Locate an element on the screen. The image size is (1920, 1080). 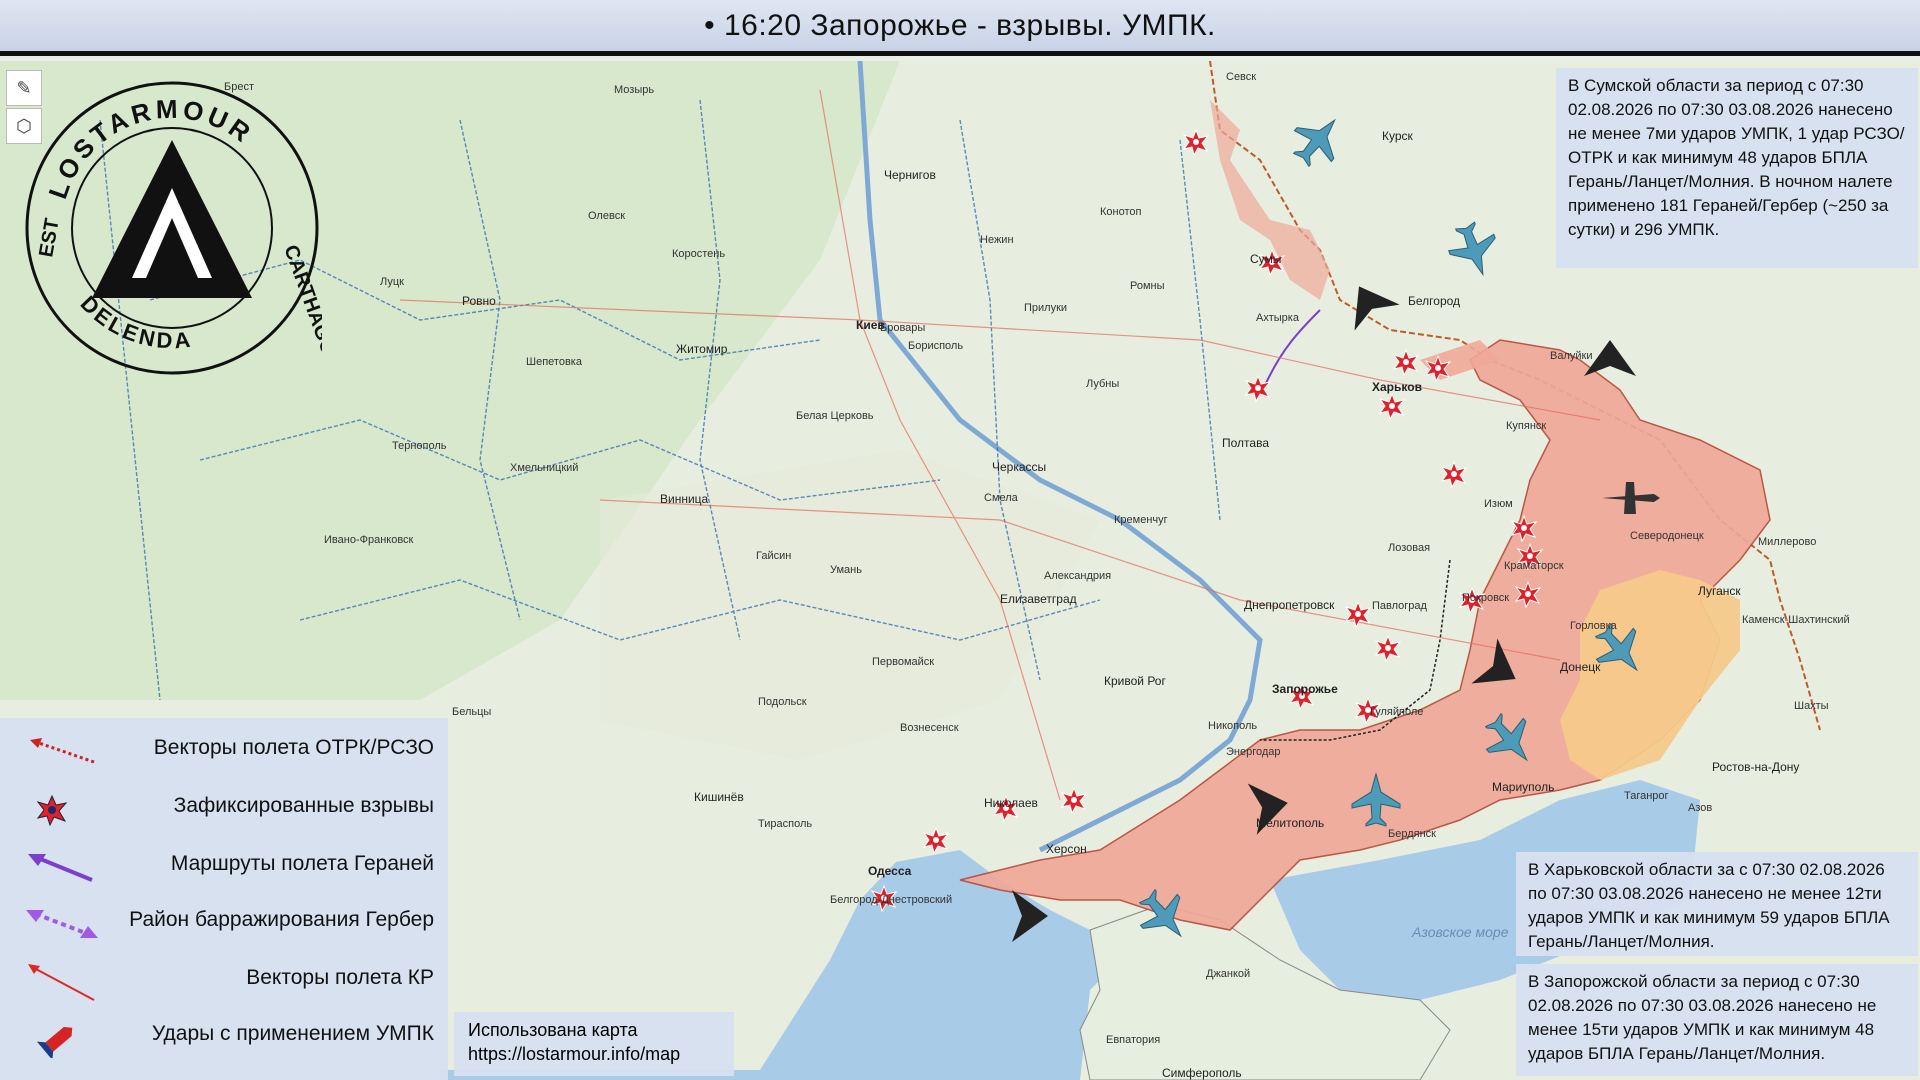
red-thin-arrow-icon is located at coordinates (61, 982).